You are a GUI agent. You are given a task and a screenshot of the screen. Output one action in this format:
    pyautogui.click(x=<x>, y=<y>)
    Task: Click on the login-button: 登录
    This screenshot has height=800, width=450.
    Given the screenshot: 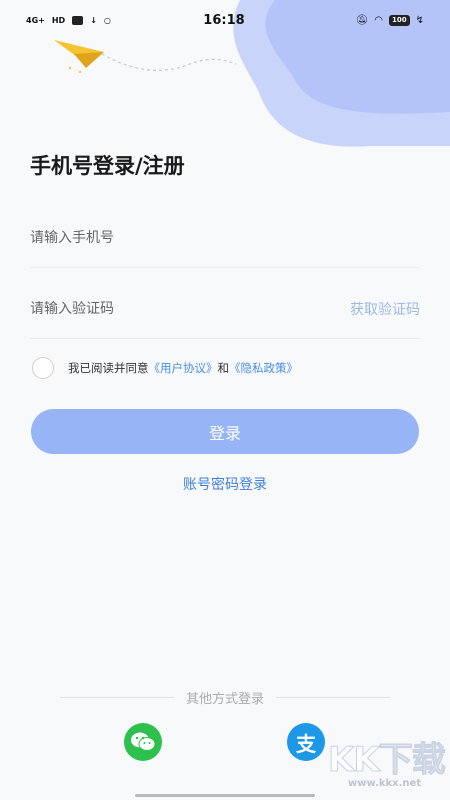 What is the action you would take?
    pyautogui.click(x=225, y=431)
    